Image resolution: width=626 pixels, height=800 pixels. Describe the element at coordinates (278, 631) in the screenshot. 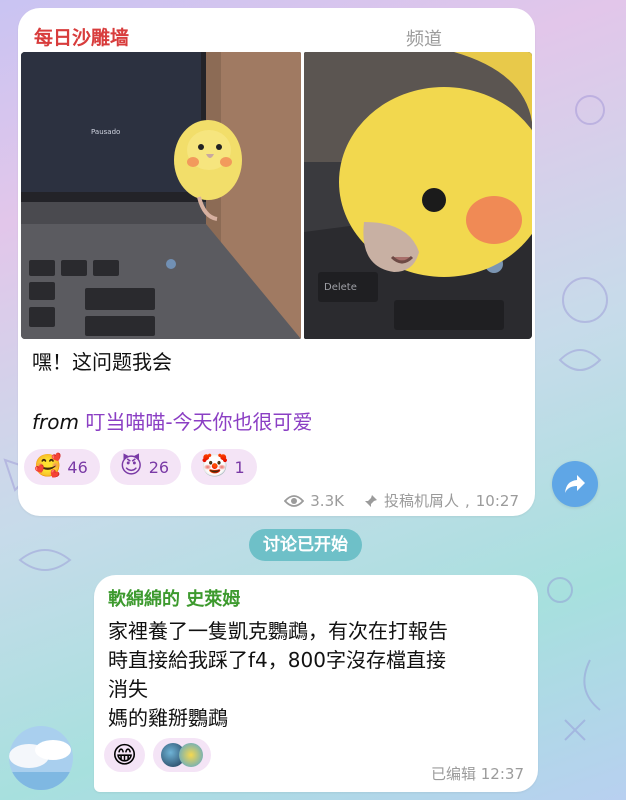

I see `comment-text-line: 家裡養了一隻凱克鸚鵡，有次在打報告` at that location.